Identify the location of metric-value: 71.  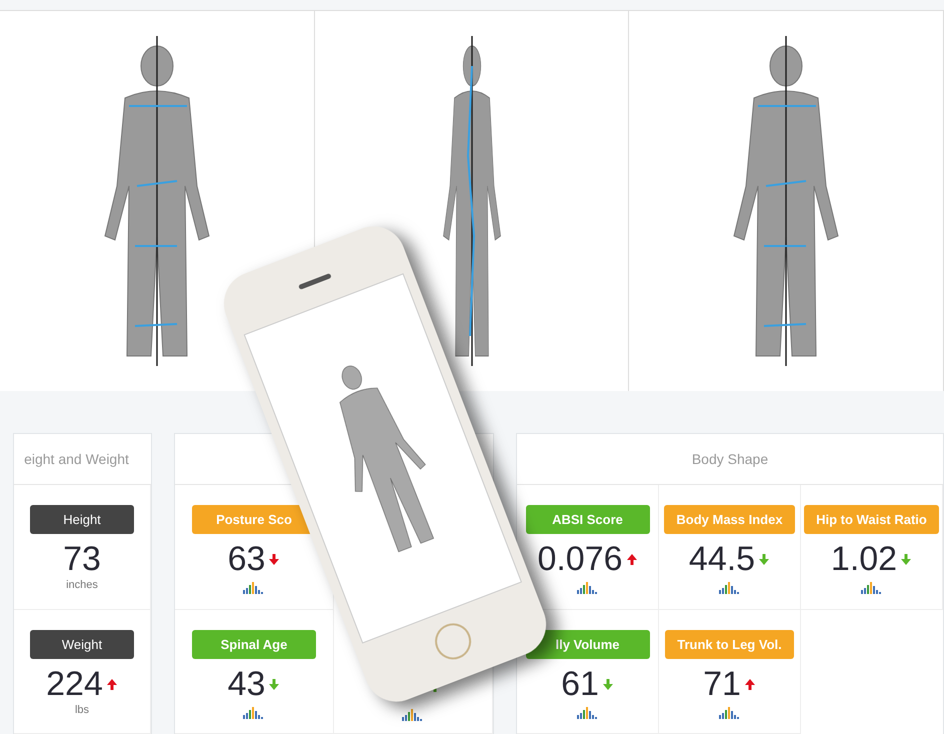
(722, 684).